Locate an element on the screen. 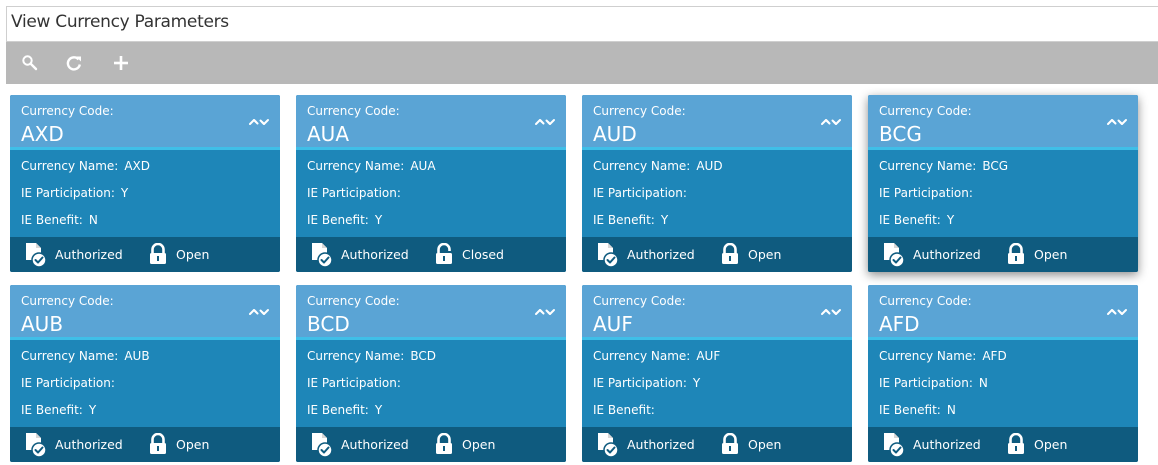 Image resolution: width=1158 pixels, height=465 pixels. ie-benefit-row: IE Benefit: is located at coordinates (627, 410).